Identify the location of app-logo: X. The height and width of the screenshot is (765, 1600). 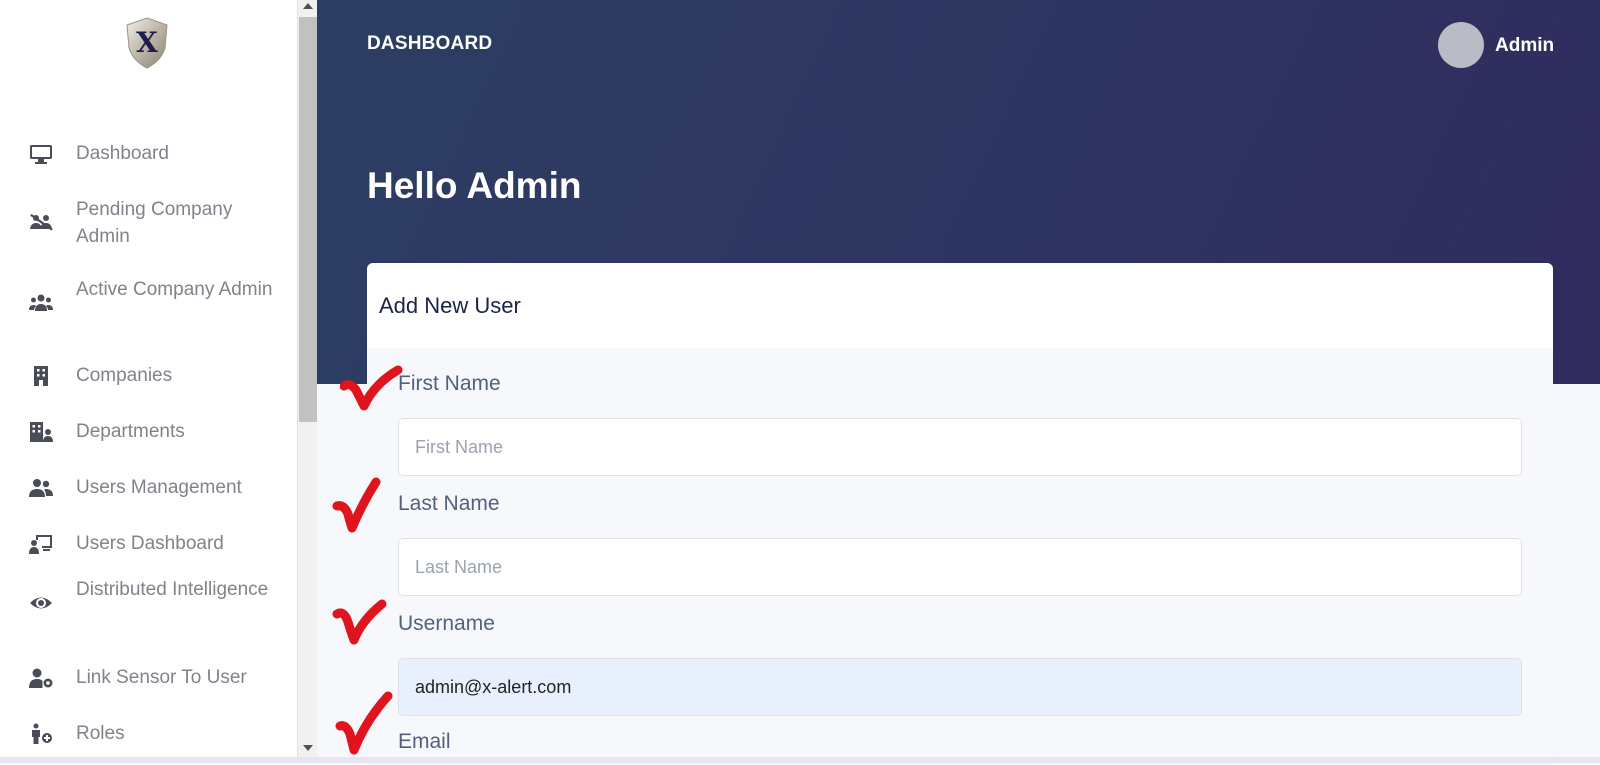
(147, 43).